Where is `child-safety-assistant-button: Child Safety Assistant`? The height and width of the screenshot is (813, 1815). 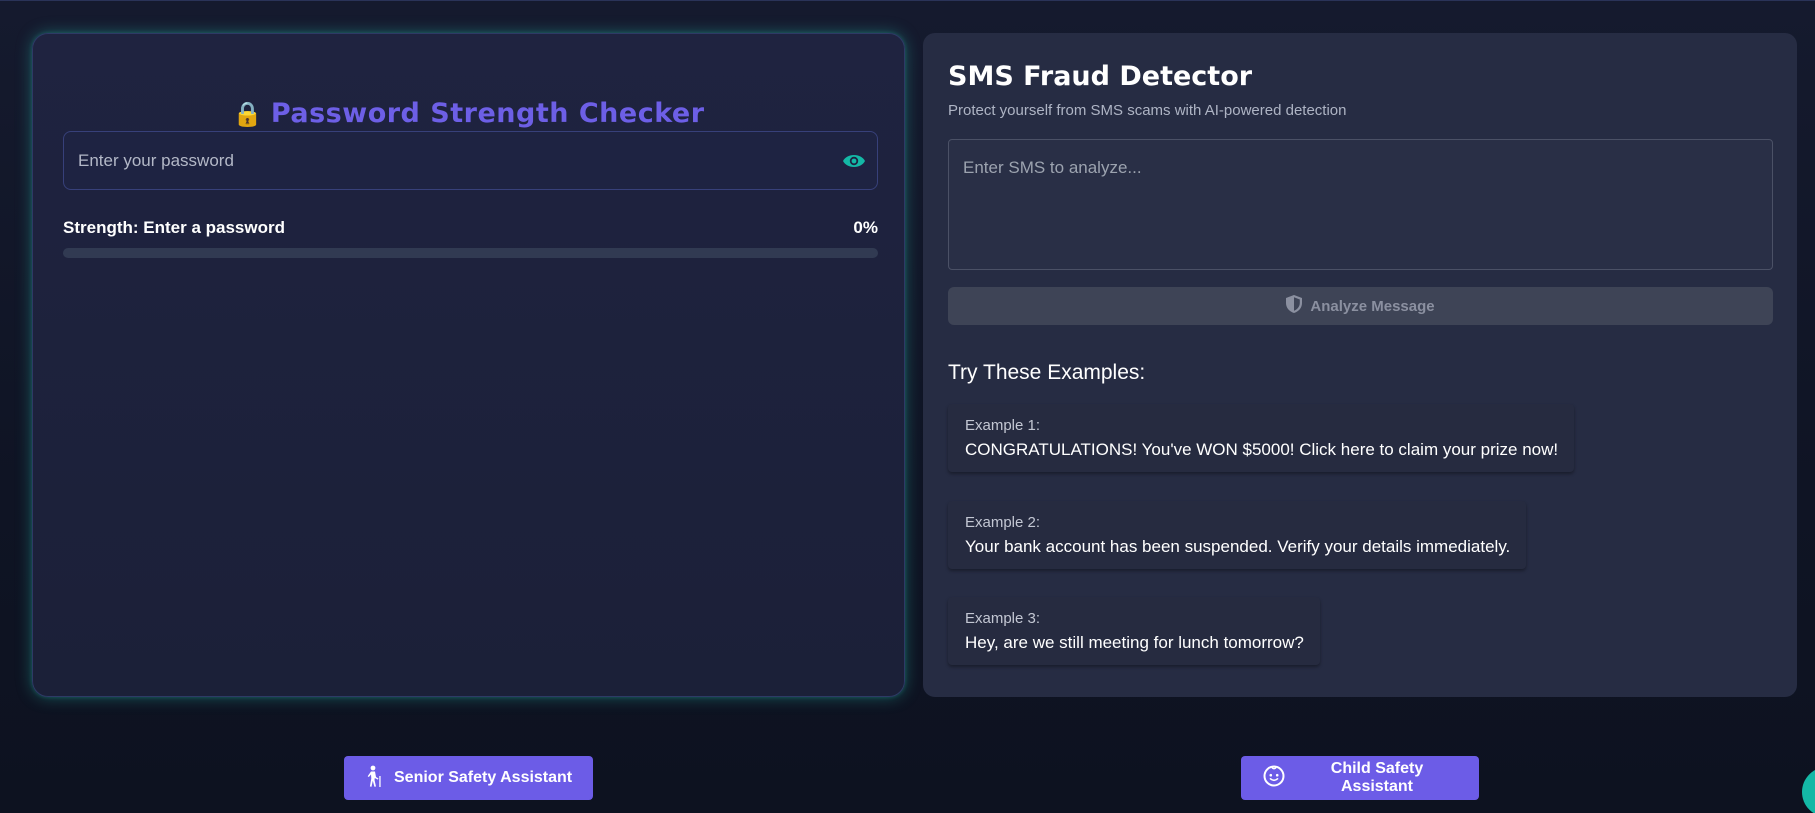 child-safety-assistant-button: Child Safety Assistant is located at coordinates (1360, 778).